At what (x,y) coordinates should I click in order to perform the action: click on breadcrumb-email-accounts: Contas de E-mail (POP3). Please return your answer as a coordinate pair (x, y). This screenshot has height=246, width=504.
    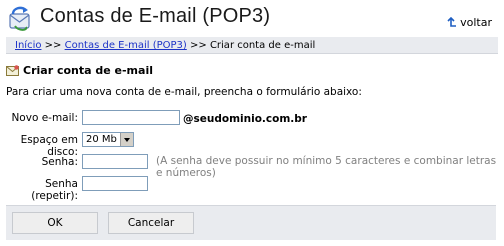
    Looking at the image, I should click on (126, 45).